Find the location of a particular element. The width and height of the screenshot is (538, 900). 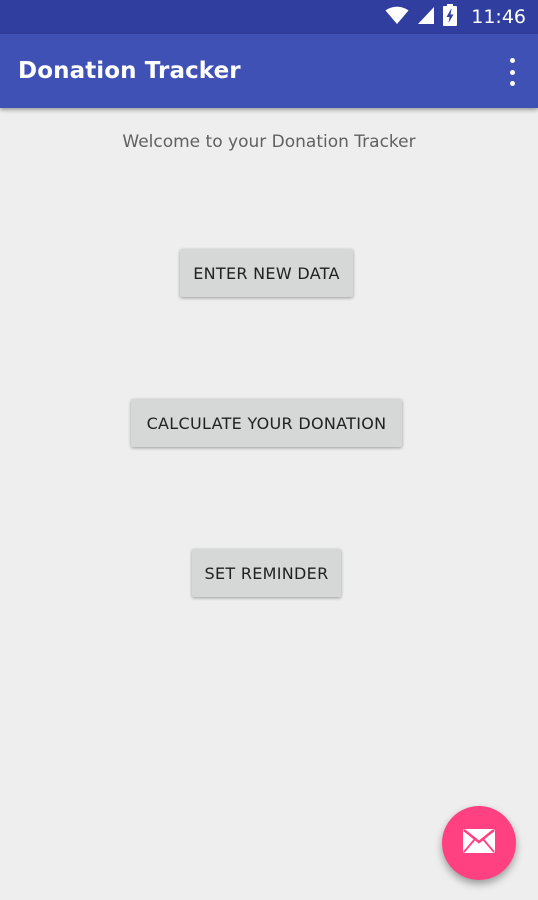

app-title: Donation Tracker is located at coordinates (129, 71).